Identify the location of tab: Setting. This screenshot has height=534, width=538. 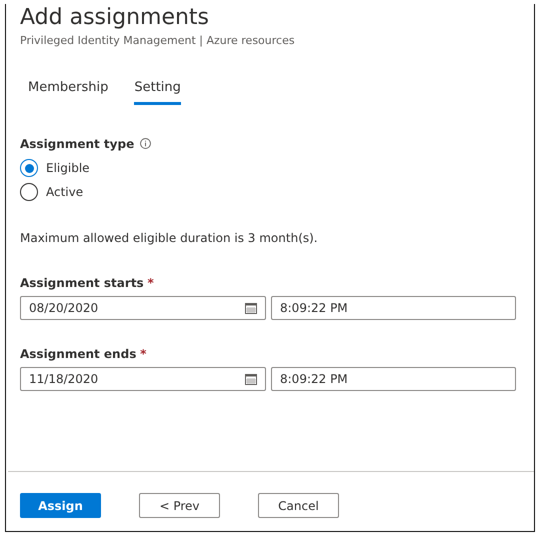
(157, 91).